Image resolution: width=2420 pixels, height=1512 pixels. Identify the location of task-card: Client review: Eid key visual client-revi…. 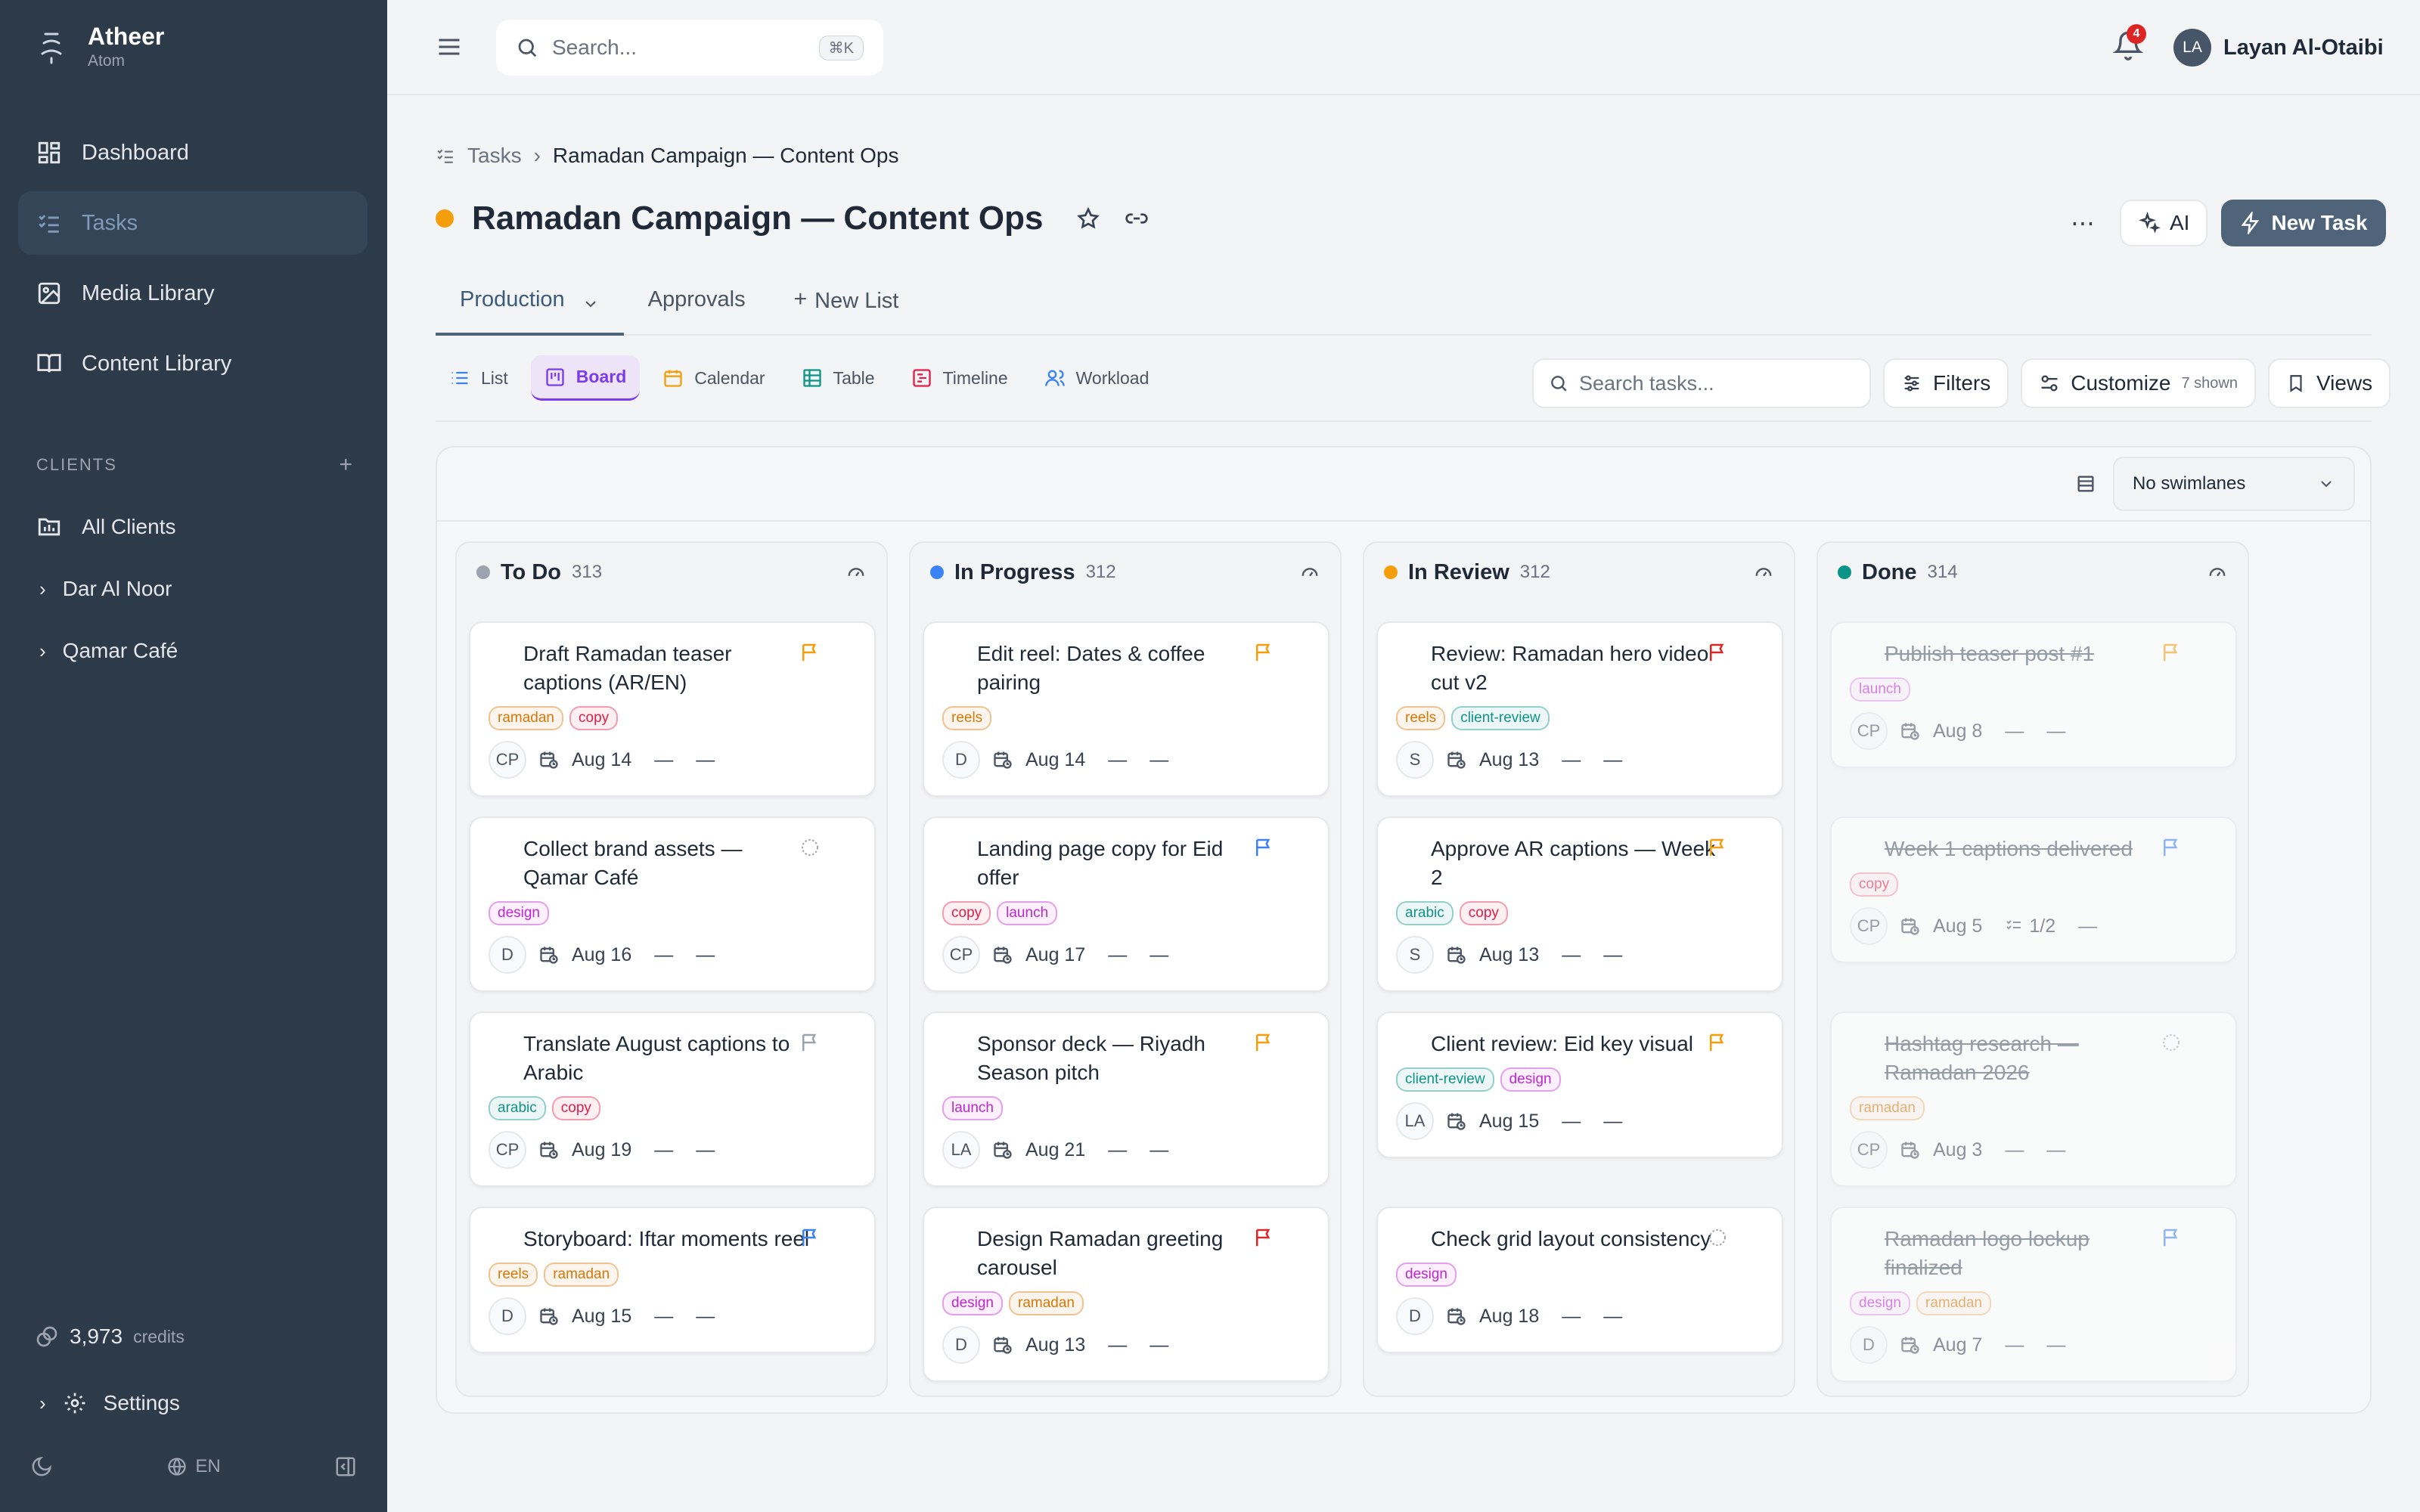
(1579, 1085).